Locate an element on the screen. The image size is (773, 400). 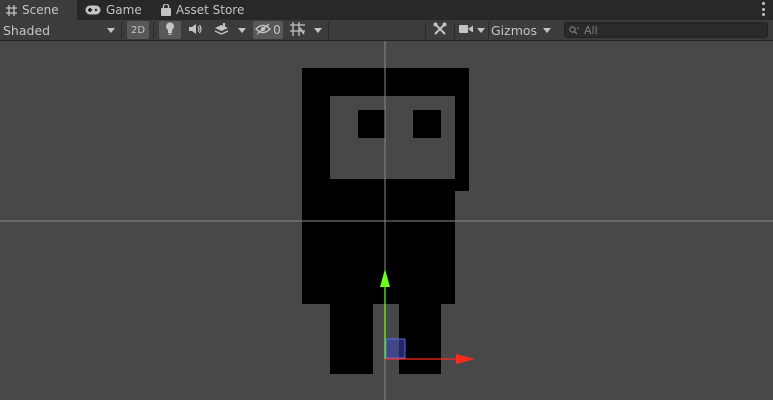
camera-dropdown is located at coordinates (481, 30).